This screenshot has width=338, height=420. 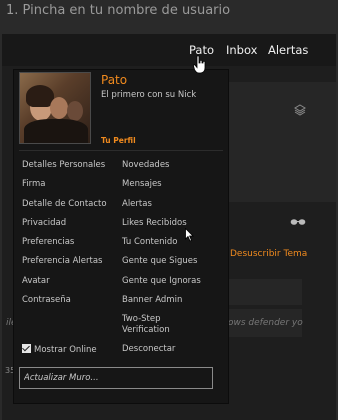 I want to click on profile-subtitle: El primero con su Nick, so click(x=149, y=95).